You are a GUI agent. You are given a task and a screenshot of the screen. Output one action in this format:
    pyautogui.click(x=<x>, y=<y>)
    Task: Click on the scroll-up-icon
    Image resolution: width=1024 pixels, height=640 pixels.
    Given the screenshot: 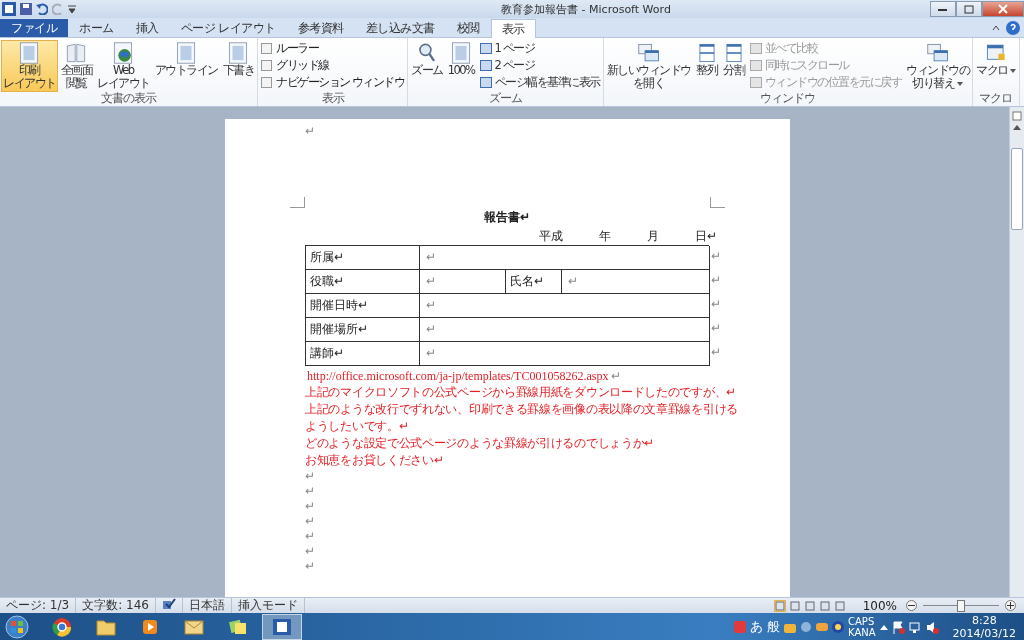 What is the action you would take?
    pyautogui.click(x=1017, y=127)
    